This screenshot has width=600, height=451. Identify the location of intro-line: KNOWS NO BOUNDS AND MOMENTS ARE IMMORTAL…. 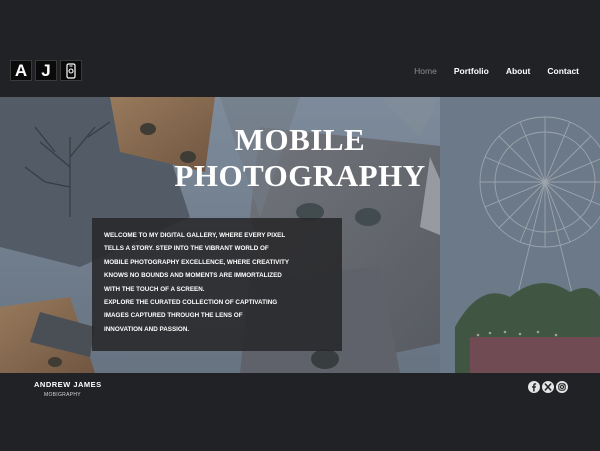
(193, 276).